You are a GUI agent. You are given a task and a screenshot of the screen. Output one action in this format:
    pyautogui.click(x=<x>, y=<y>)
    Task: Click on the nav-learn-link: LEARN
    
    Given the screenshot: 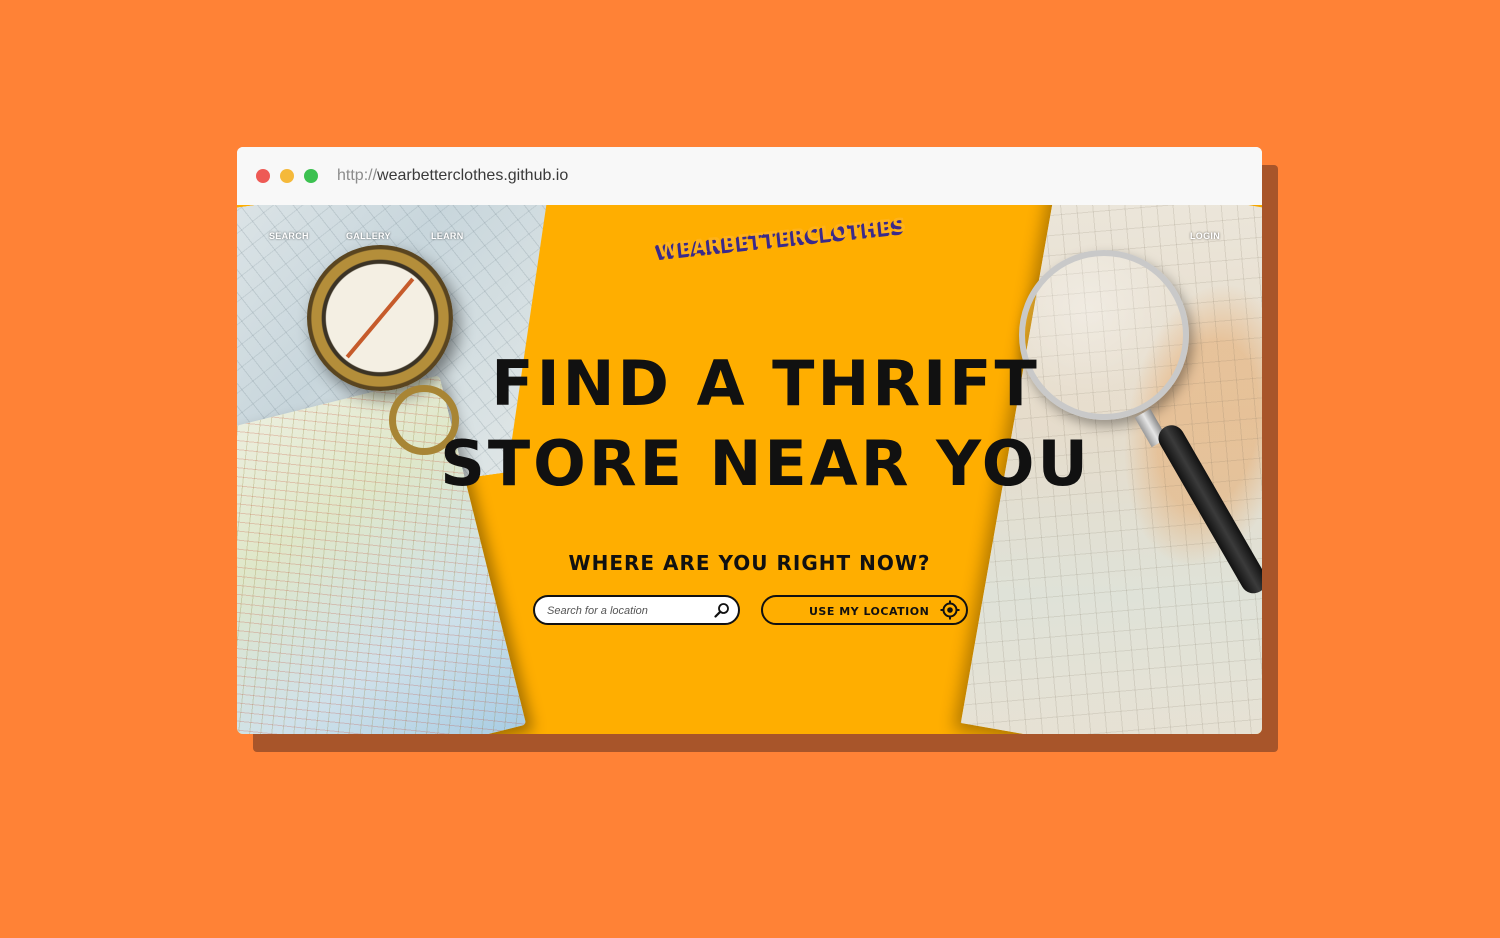 What is the action you would take?
    pyautogui.click(x=447, y=236)
    